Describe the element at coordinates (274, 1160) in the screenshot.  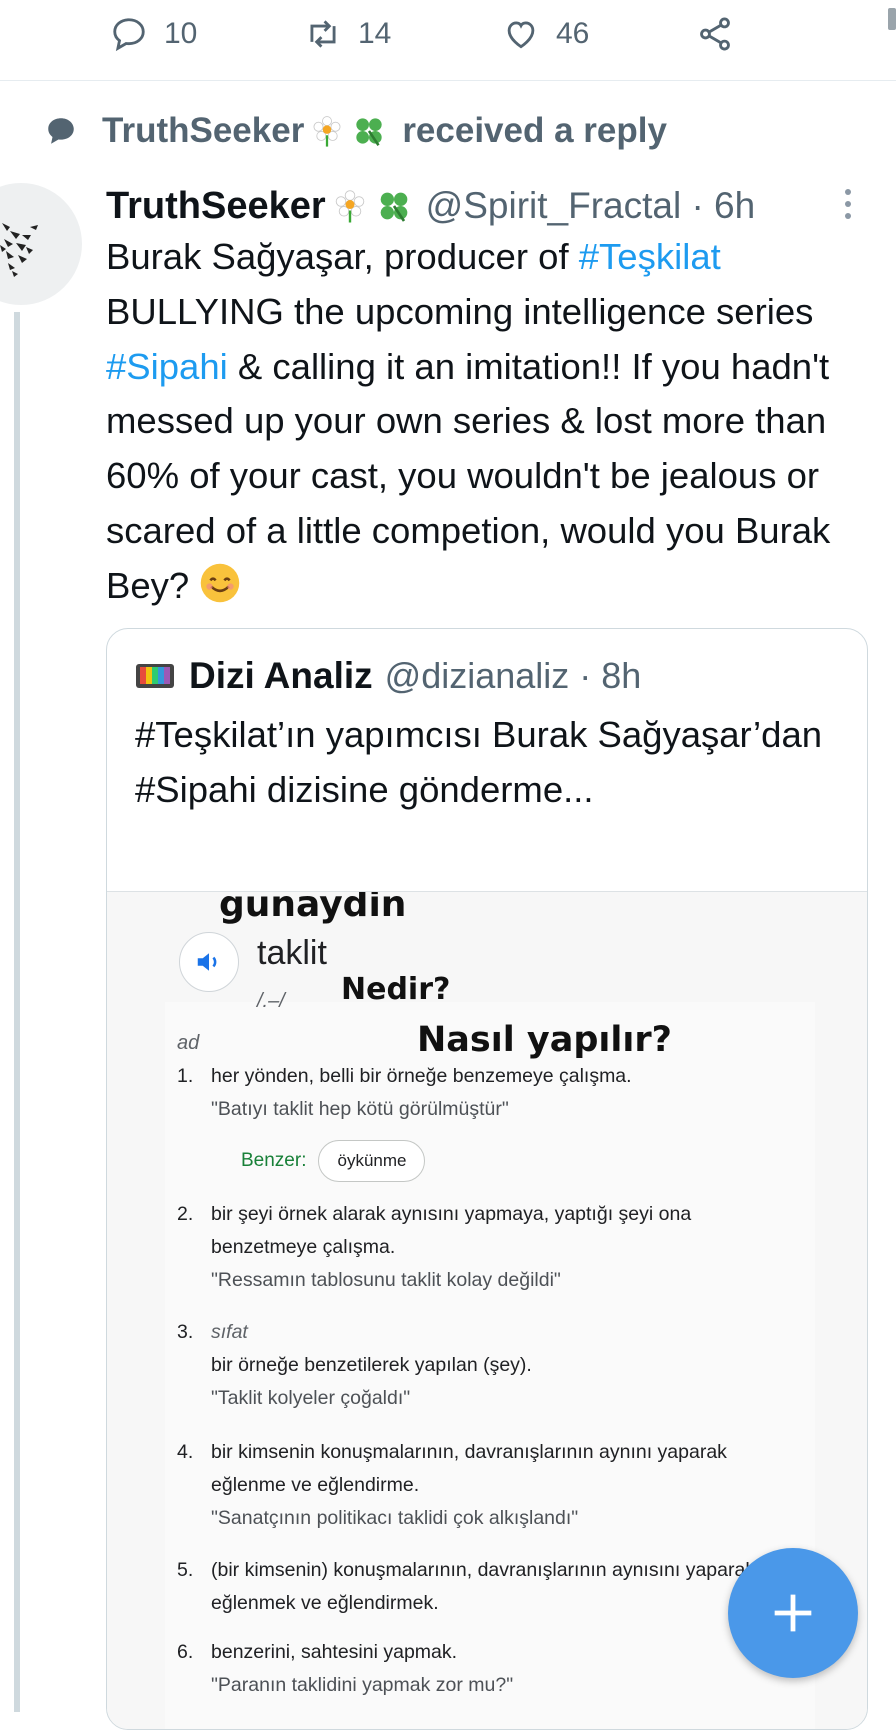
I see `similar-label: Benzer:` at that location.